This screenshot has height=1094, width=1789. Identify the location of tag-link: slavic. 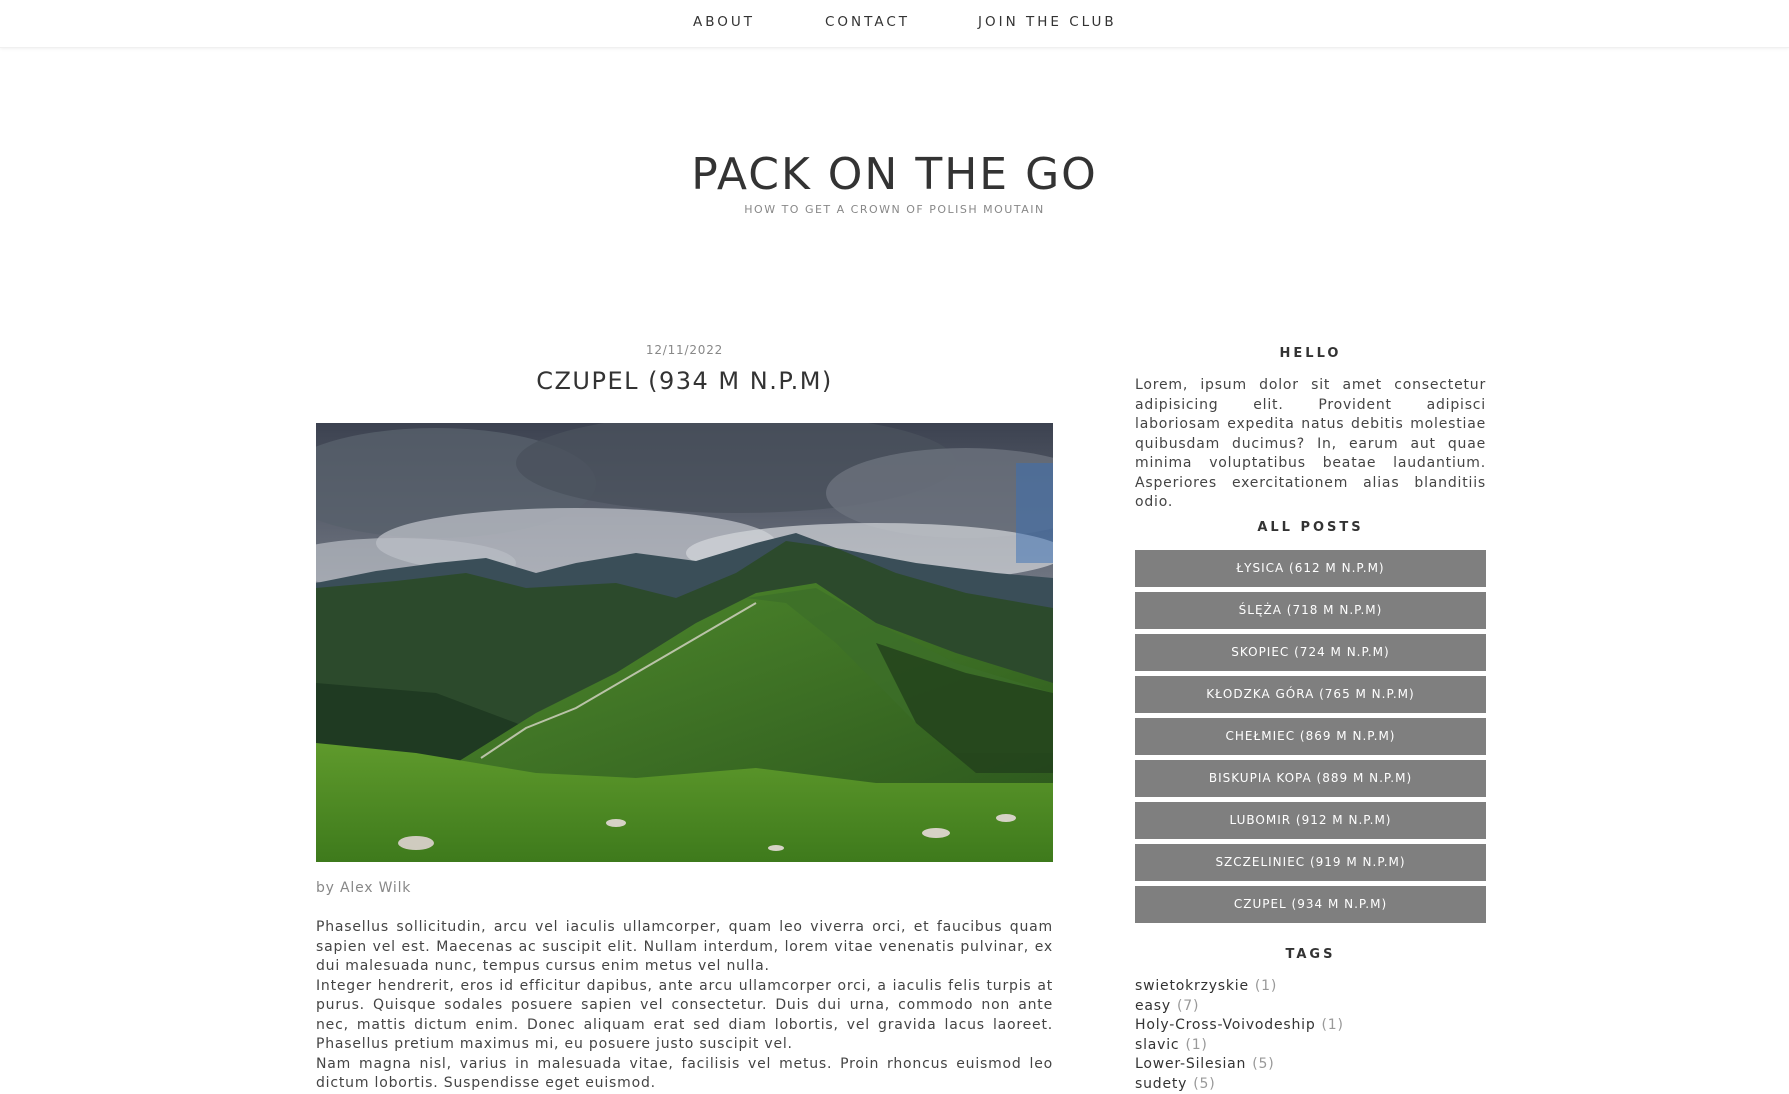
(1157, 1045).